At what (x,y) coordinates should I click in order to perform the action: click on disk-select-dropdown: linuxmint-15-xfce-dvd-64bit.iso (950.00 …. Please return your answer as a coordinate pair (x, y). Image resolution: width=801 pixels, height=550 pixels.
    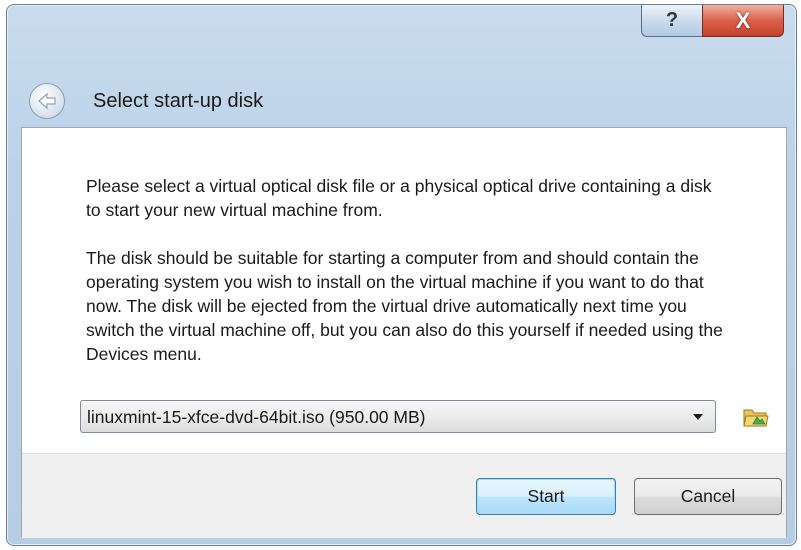
    Looking at the image, I should click on (398, 416).